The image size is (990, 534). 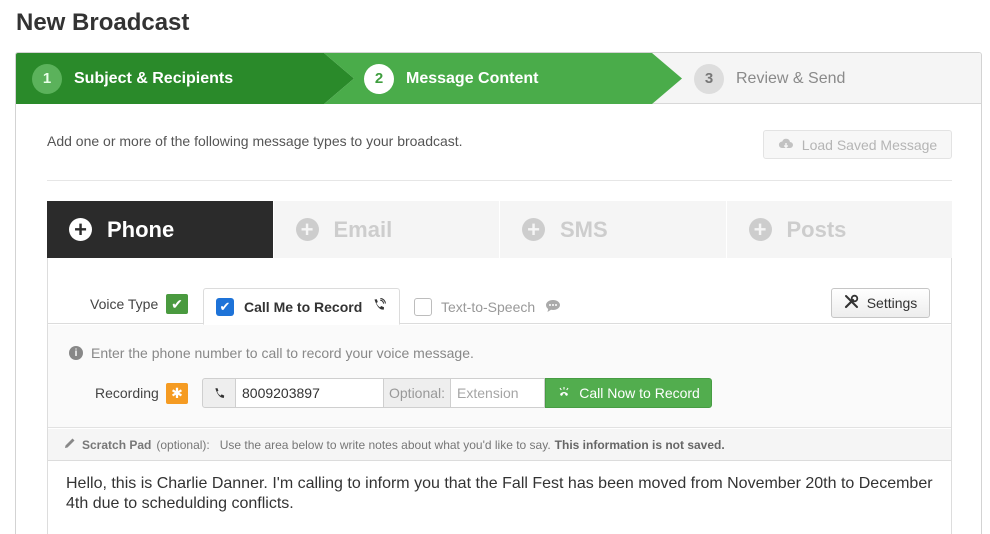 What do you see at coordinates (47, 78) in the screenshot?
I see `step-number: 1` at bounding box center [47, 78].